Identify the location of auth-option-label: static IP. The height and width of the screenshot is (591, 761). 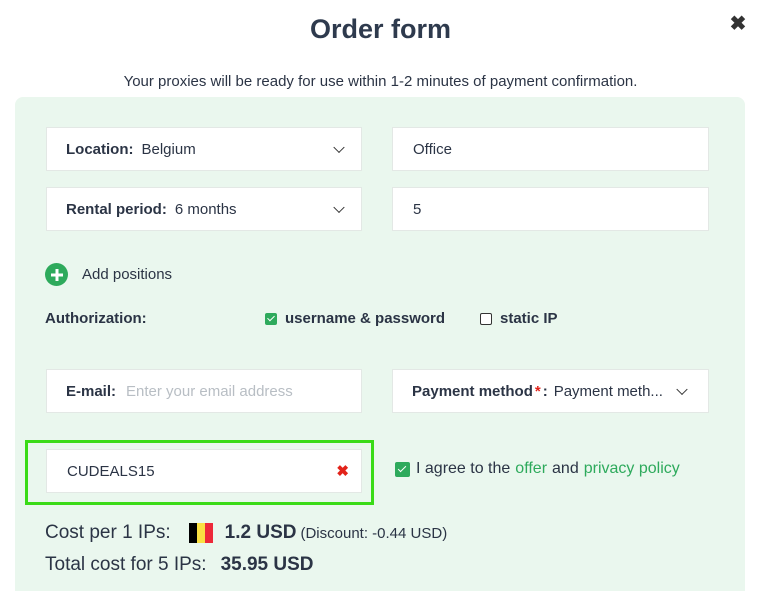
(529, 318).